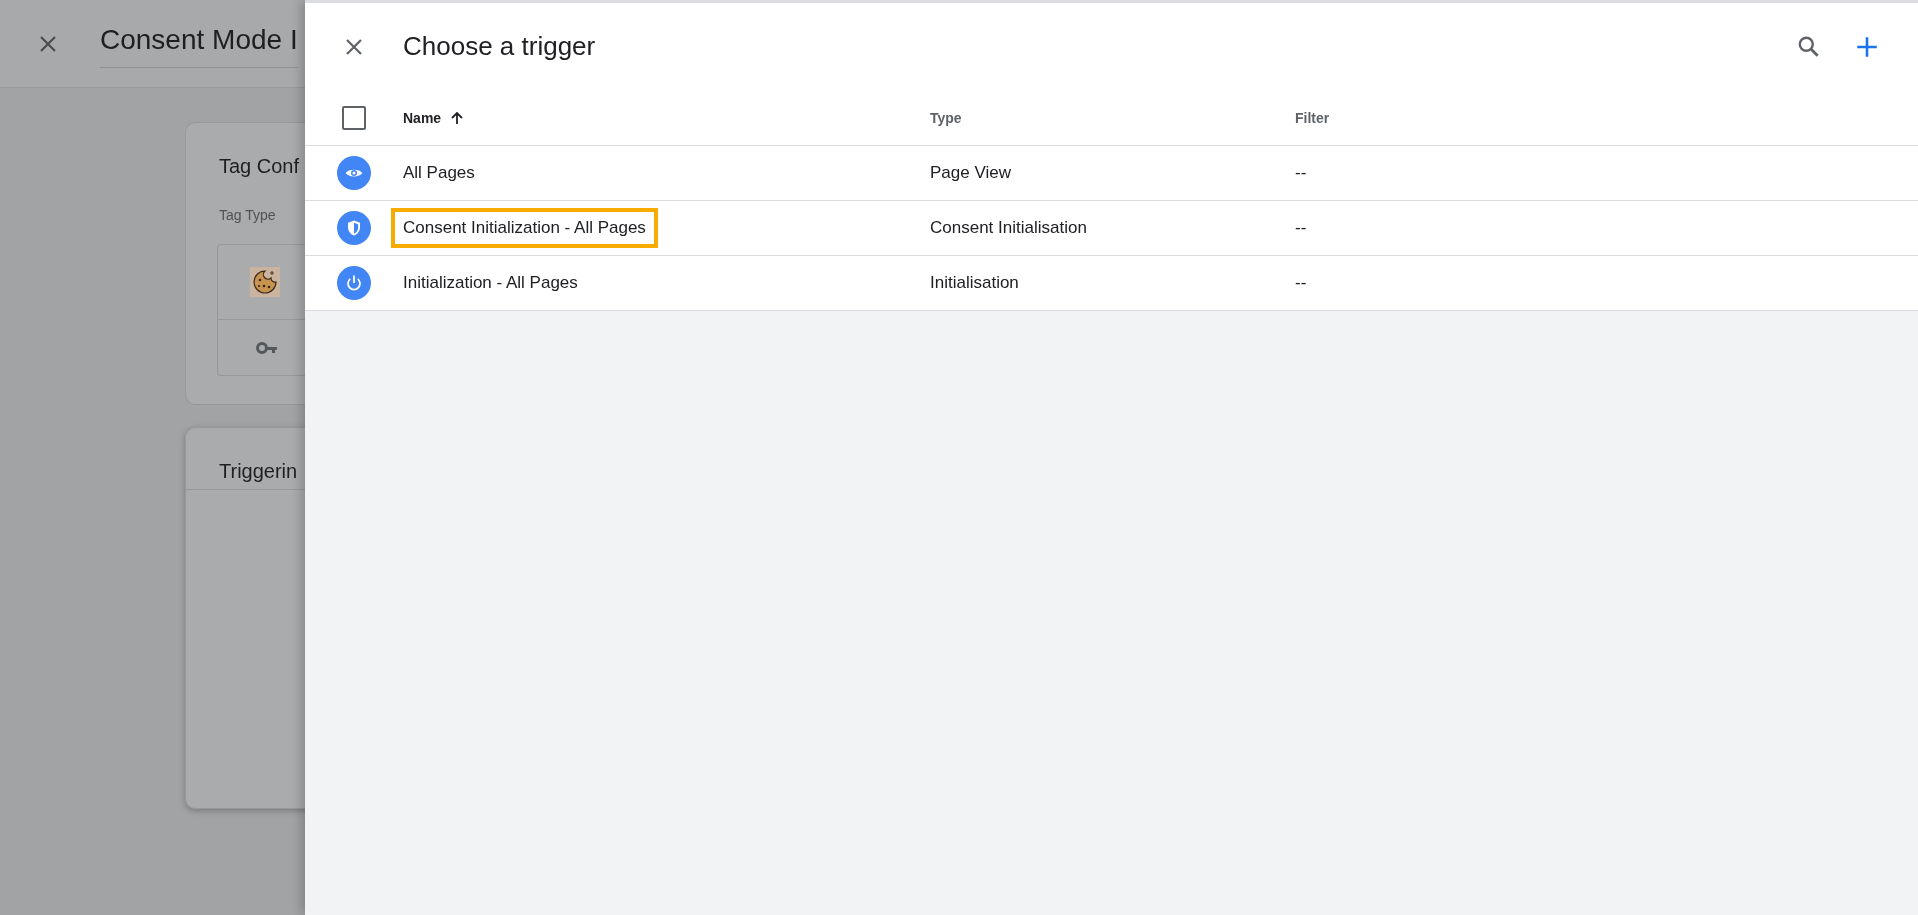  What do you see at coordinates (265, 282) in the screenshot?
I see `cookie-icon` at bounding box center [265, 282].